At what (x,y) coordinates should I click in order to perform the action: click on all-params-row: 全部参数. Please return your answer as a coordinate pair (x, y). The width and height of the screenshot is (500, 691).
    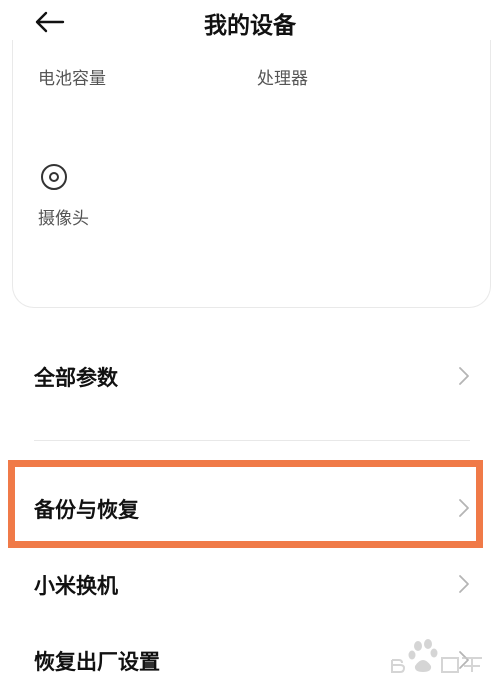
    Looking at the image, I should click on (250, 377).